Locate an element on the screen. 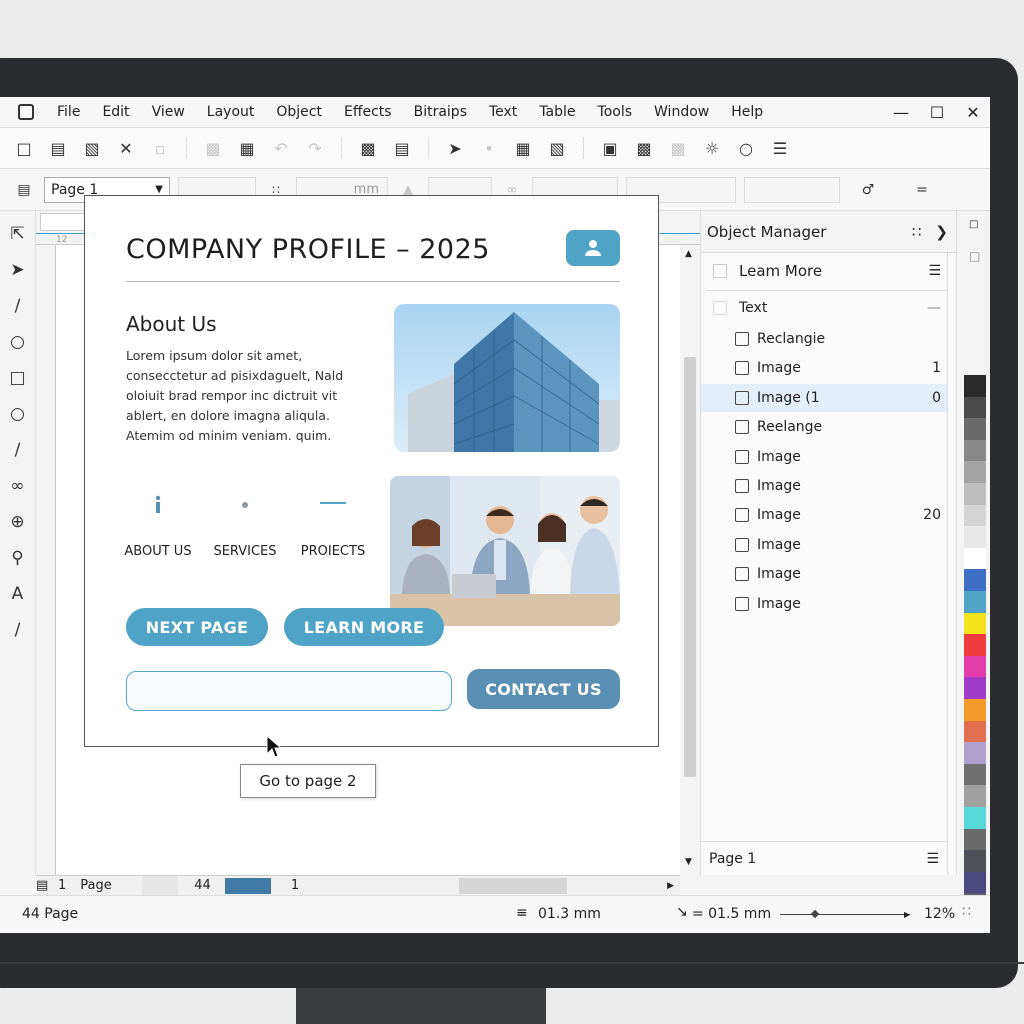 This screenshot has height=1024, width=1024. zoom-tool-icon: ⚲ is located at coordinates (18, 558).